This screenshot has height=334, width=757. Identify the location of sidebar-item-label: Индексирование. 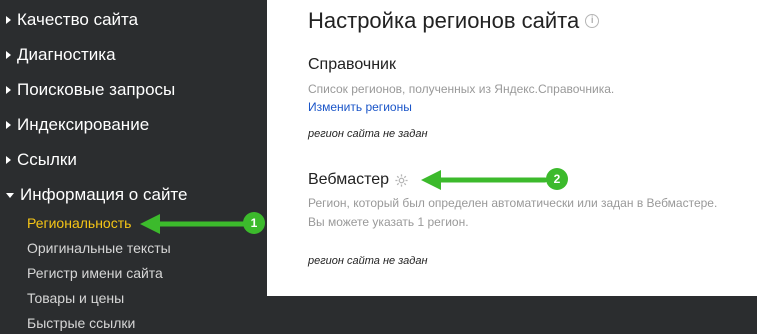
(83, 124).